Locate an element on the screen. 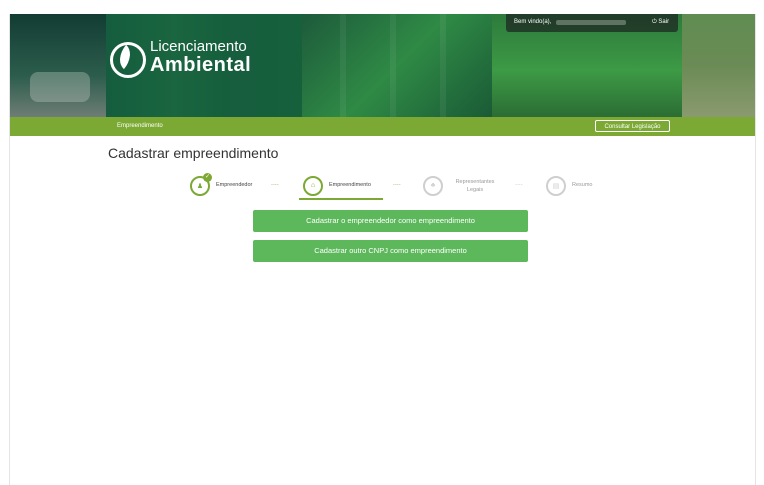  register-other-cnpj-button: Cadastrar outro CNPJ como empreendimento is located at coordinates (390, 251).